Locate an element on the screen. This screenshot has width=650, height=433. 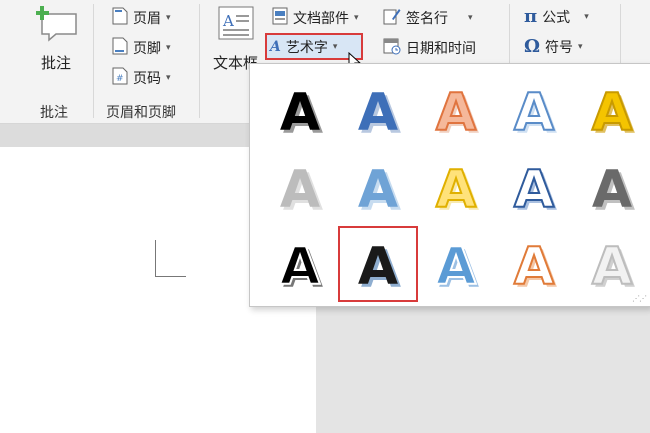
signature-line-button: 签名行 ▾ is located at coordinates (428, 18).